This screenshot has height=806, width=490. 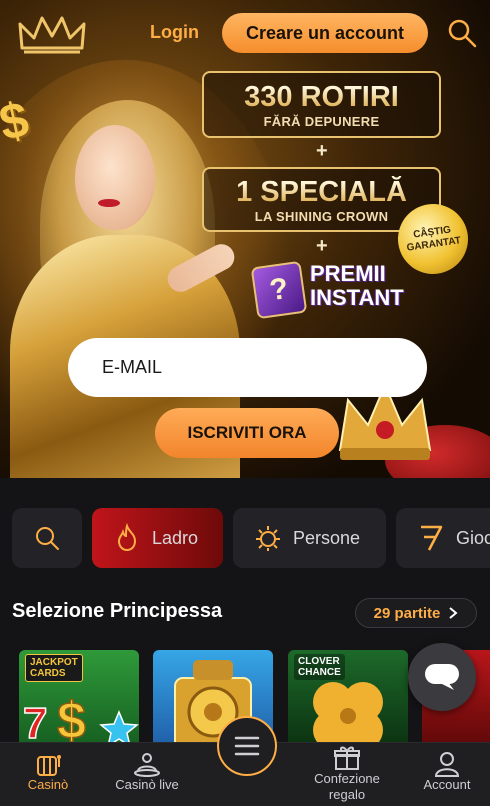 I want to click on nav-account: Account, so click(x=447, y=771).